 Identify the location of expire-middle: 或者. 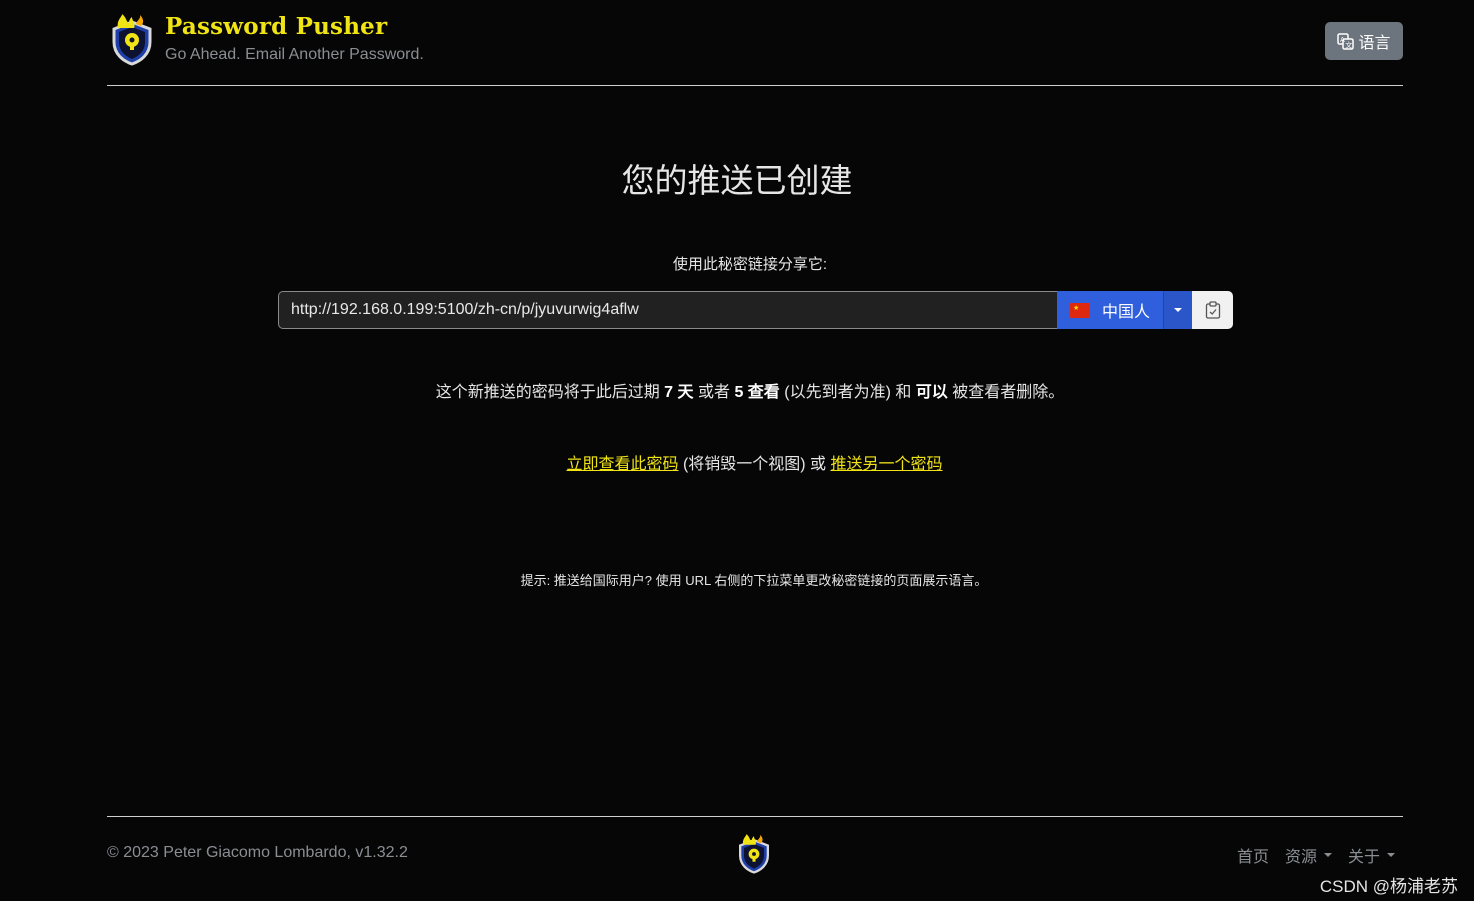
(714, 392).